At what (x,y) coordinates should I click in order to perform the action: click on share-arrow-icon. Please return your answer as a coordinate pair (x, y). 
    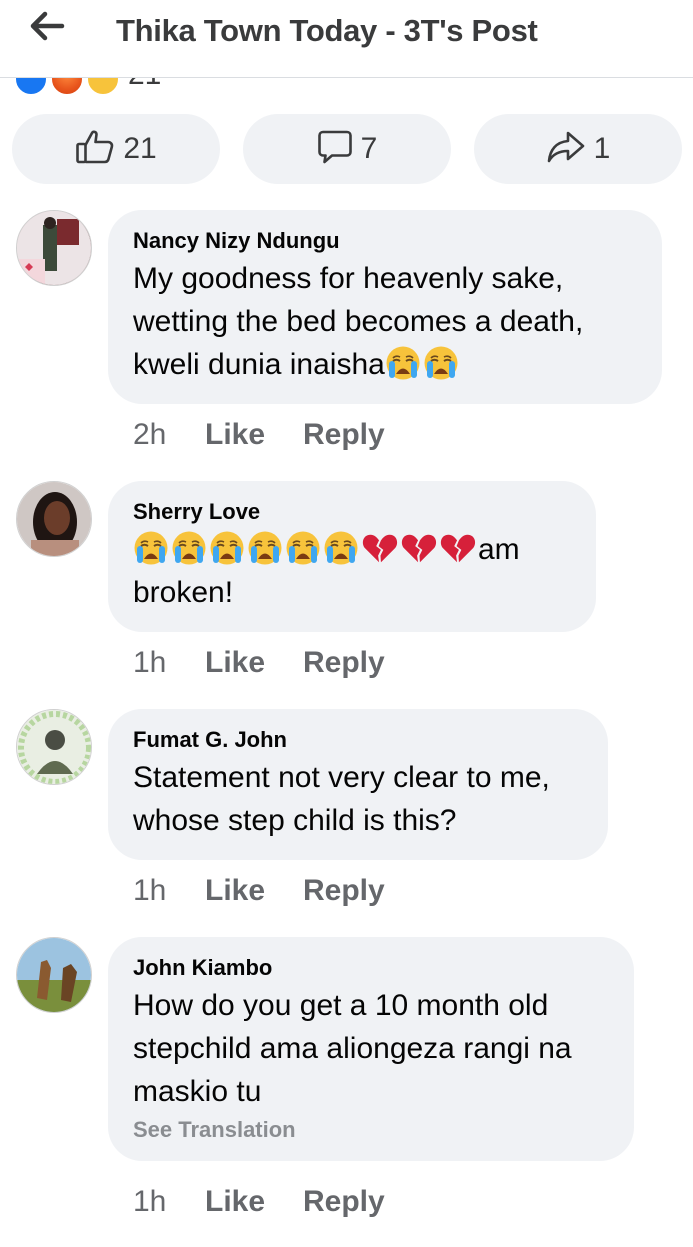
    Looking at the image, I should click on (566, 149).